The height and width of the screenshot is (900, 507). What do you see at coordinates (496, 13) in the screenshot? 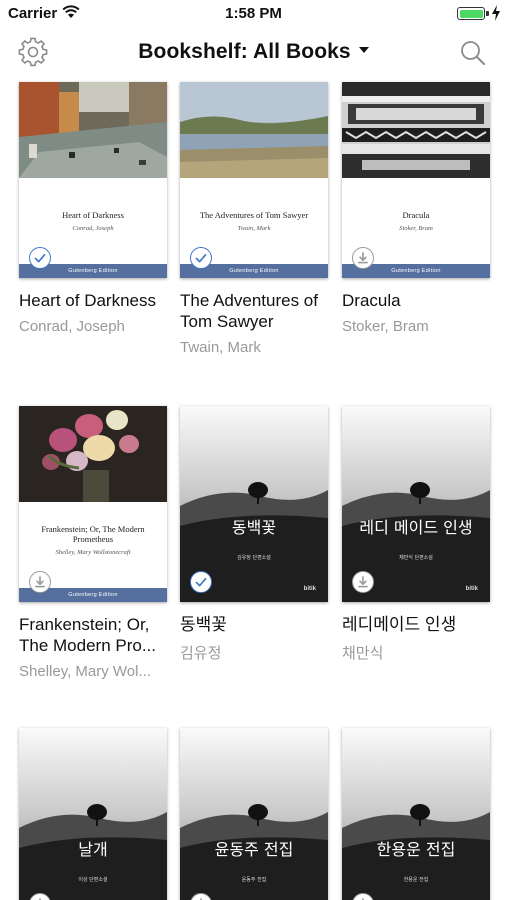
I see `charging-icon` at bounding box center [496, 13].